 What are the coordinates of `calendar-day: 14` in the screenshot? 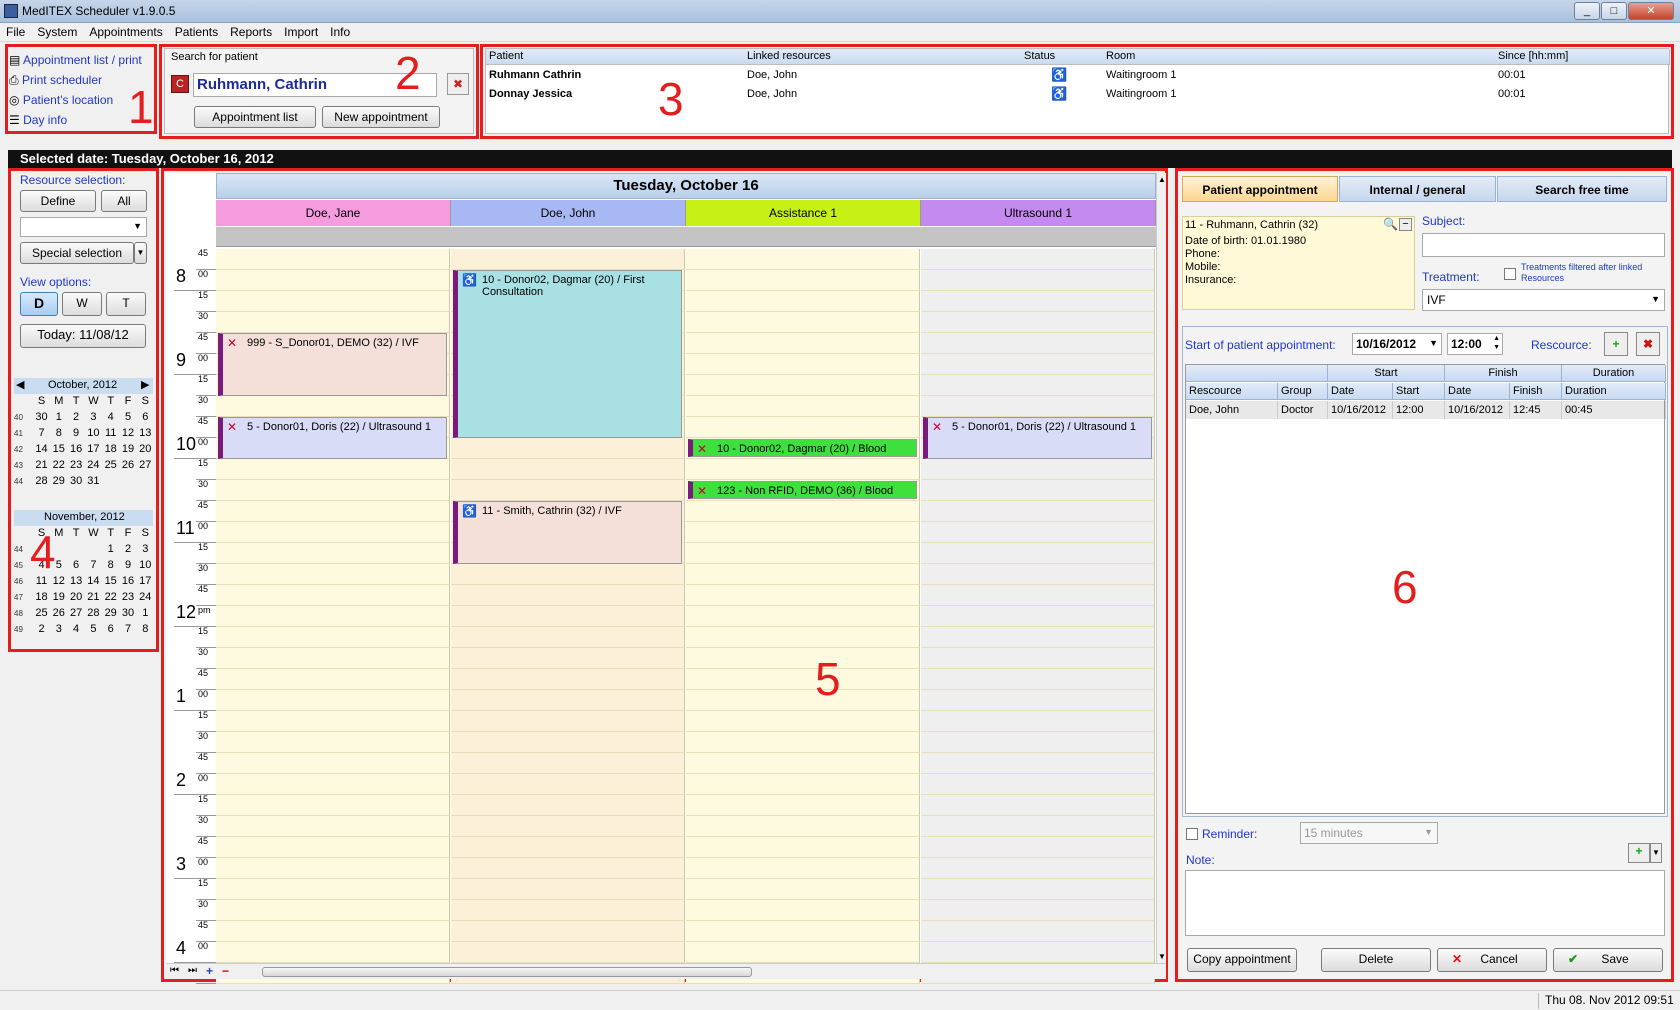 It's located at (41, 449).